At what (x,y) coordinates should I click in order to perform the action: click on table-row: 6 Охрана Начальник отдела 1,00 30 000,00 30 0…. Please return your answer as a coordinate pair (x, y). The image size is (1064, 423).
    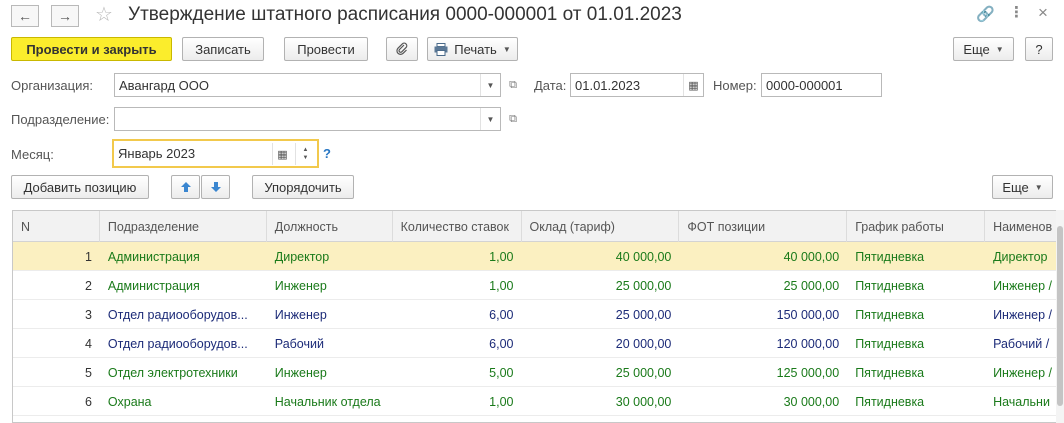
    Looking at the image, I should click on (538, 401).